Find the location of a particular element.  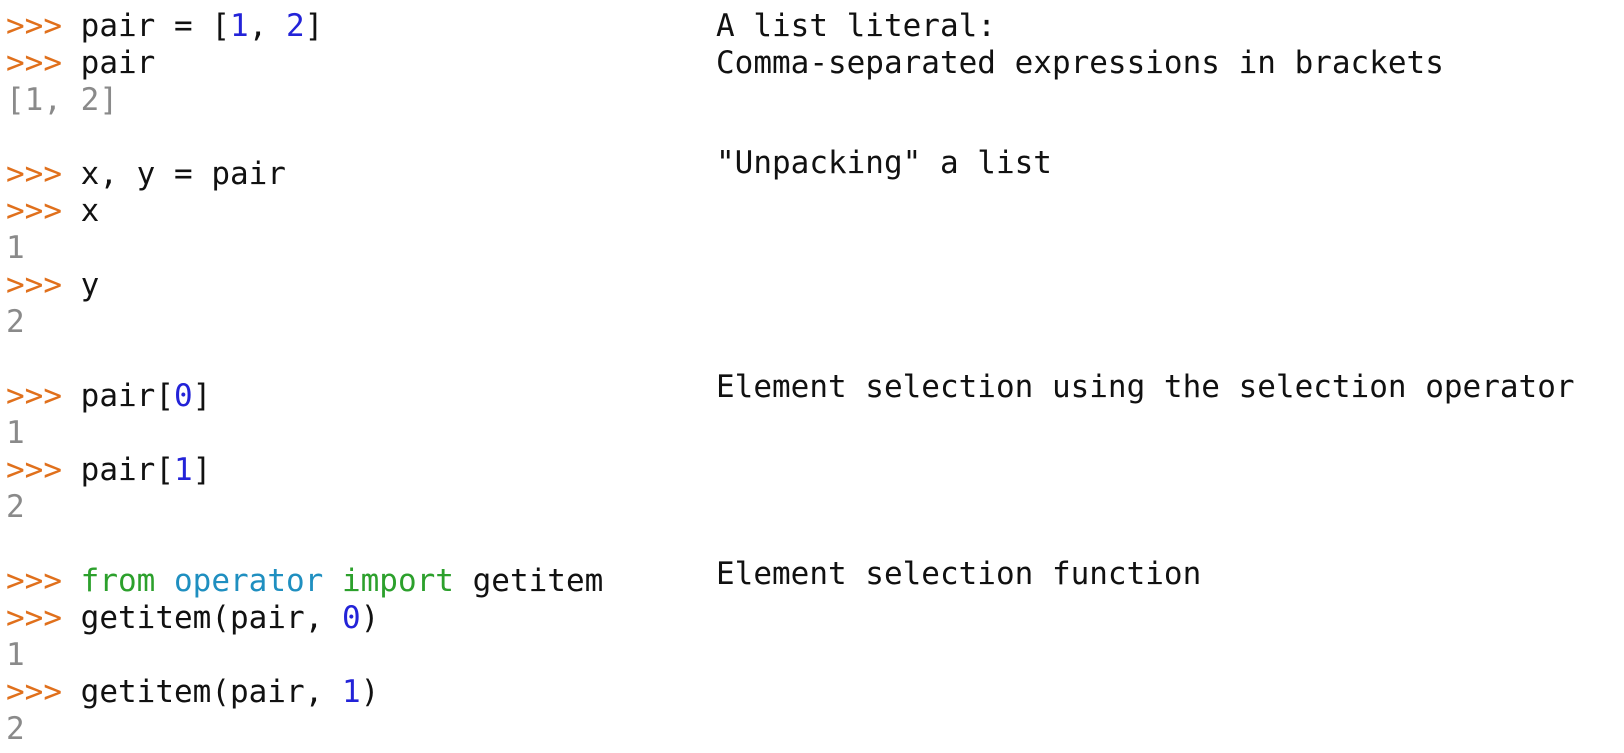

repl-output-text: [1, 2] is located at coordinates (62, 100).